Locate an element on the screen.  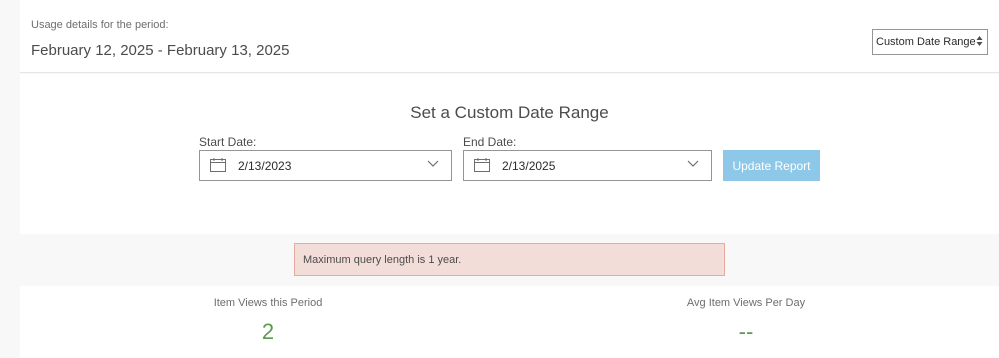
date-range-select-value: Custom Date Range is located at coordinates (926, 42).